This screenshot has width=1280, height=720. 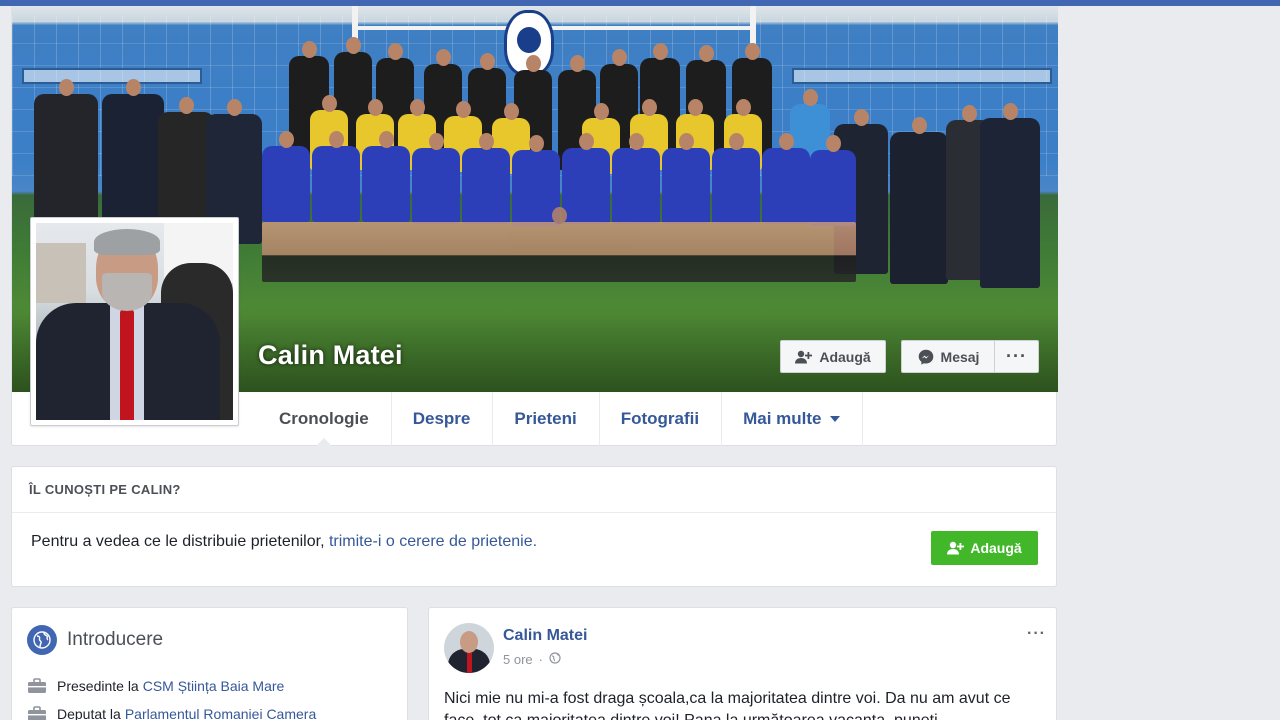 I want to click on intro-work-line: Deputat la Parlamentul Romaniei Camera, so click(x=171, y=713).